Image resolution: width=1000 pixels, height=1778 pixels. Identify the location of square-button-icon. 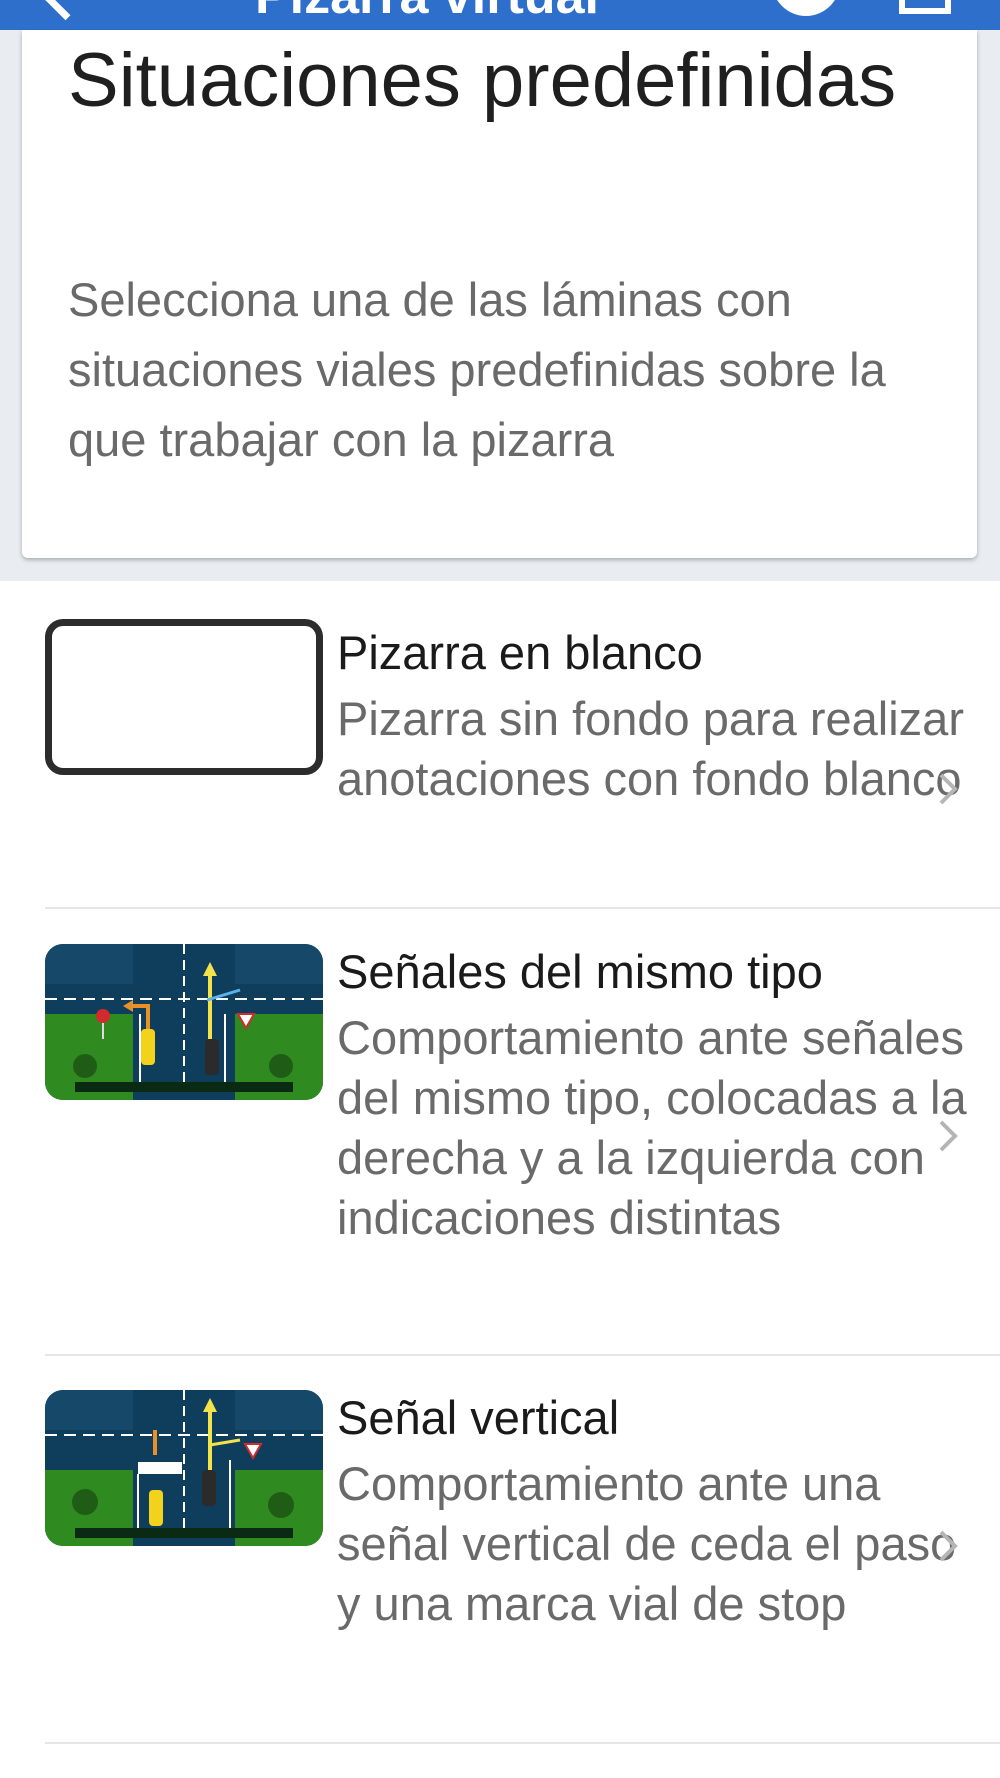
(925, 7).